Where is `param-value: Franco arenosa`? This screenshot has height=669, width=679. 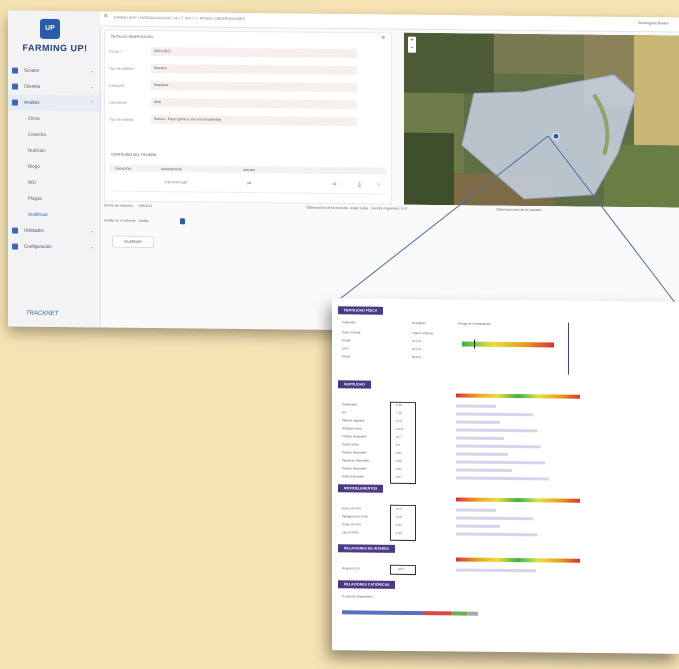 param-value: Franco arenosa is located at coordinates (423, 333).